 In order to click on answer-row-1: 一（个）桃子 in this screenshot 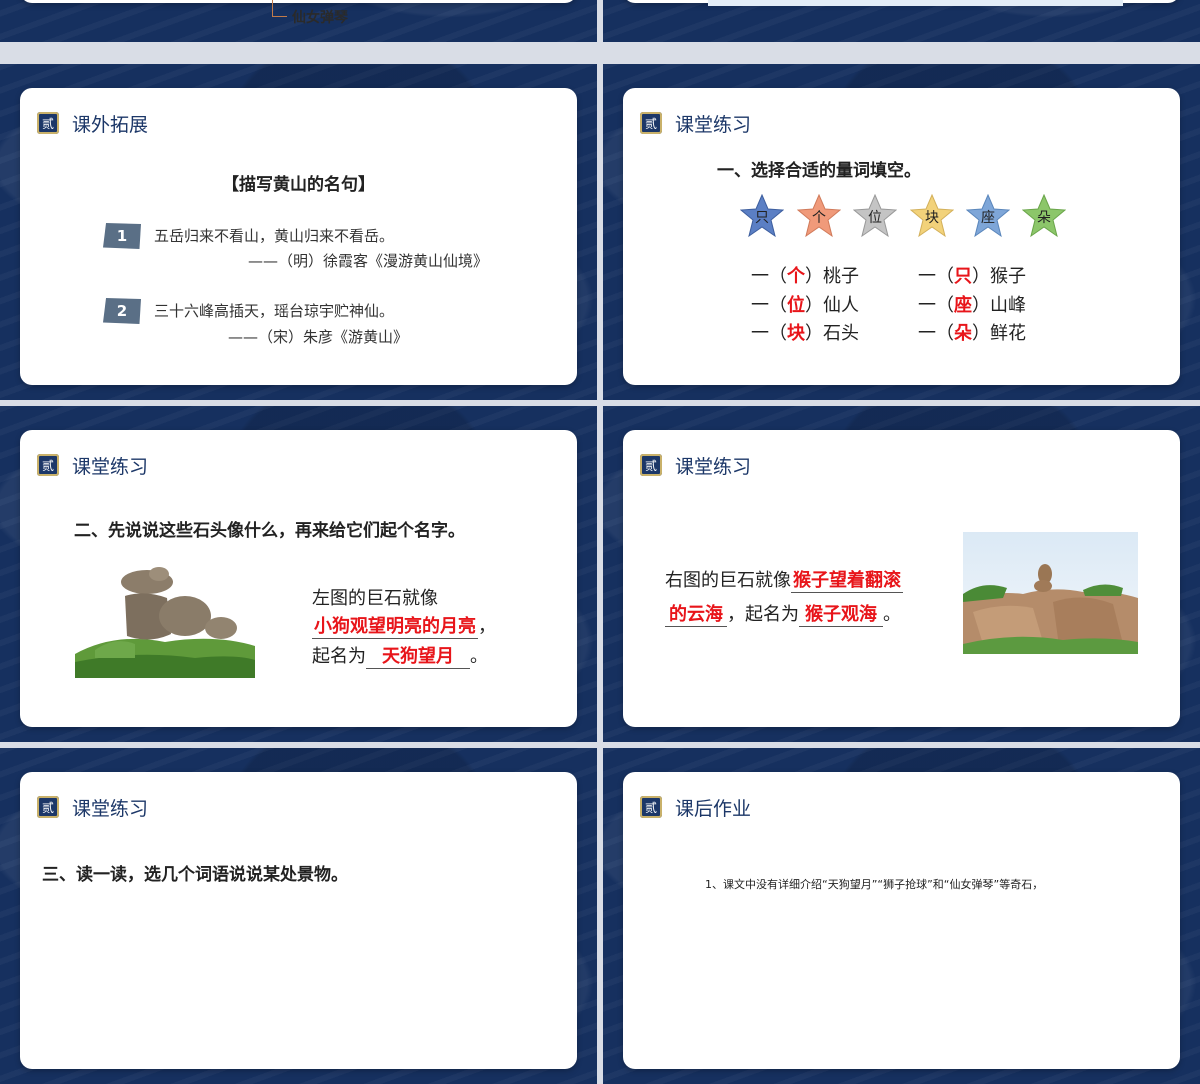, I will do `click(805, 275)`.